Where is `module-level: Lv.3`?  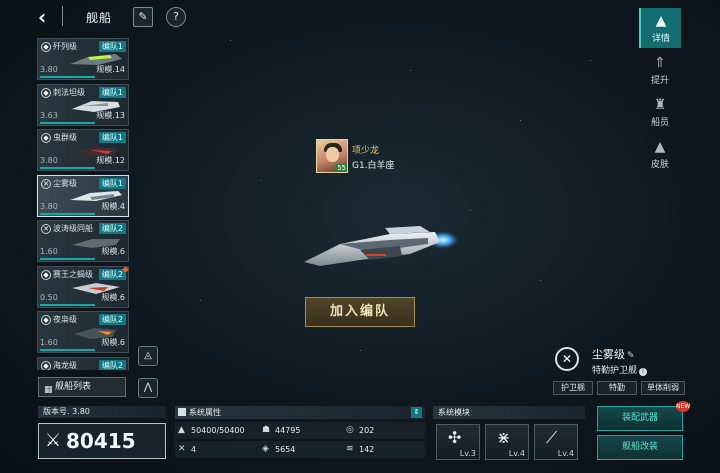 module-level: Lv.3 is located at coordinates (467, 453).